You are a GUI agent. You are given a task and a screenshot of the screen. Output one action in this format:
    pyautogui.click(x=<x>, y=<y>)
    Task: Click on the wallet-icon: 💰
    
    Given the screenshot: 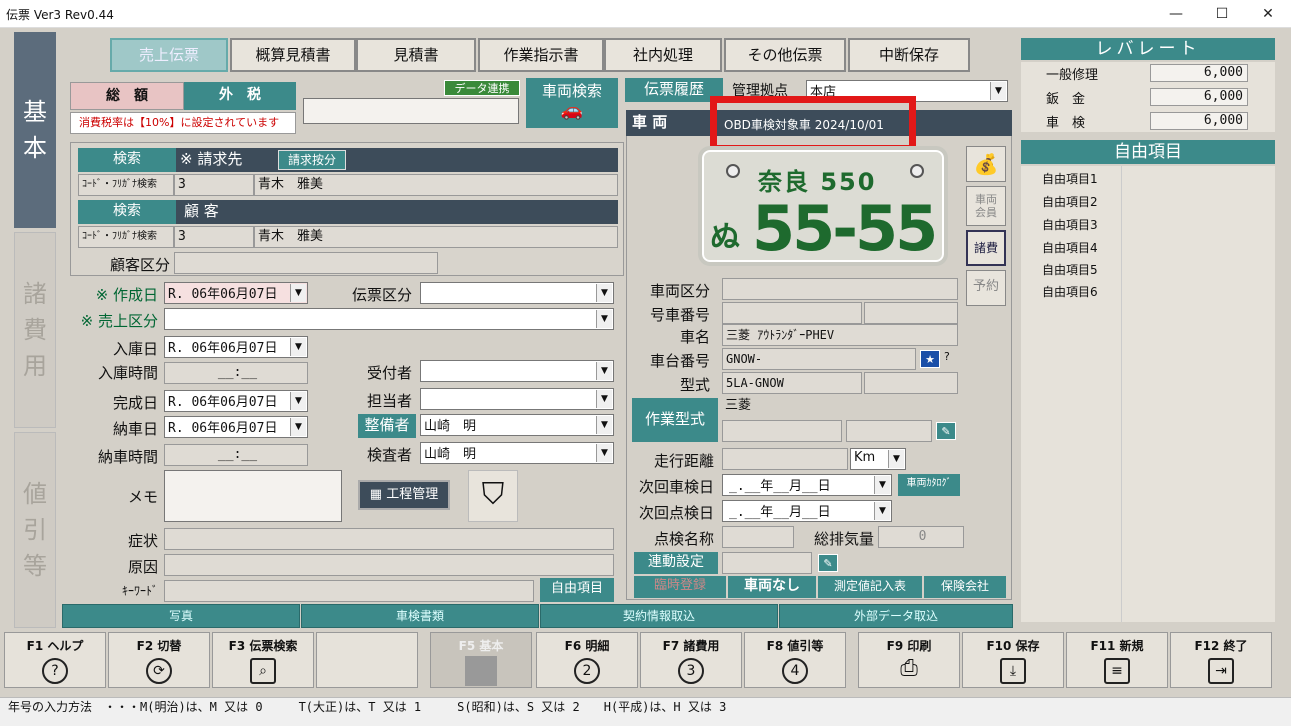 What is the action you would take?
    pyautogui.click(x=986, y=164)
    